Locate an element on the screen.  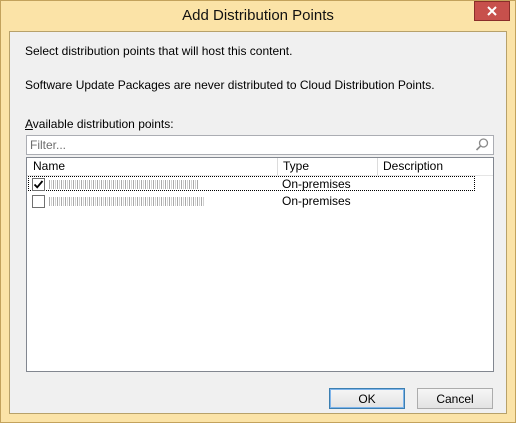
available-label-rest: vailable distribution points: is located at coordinates (103, 124).